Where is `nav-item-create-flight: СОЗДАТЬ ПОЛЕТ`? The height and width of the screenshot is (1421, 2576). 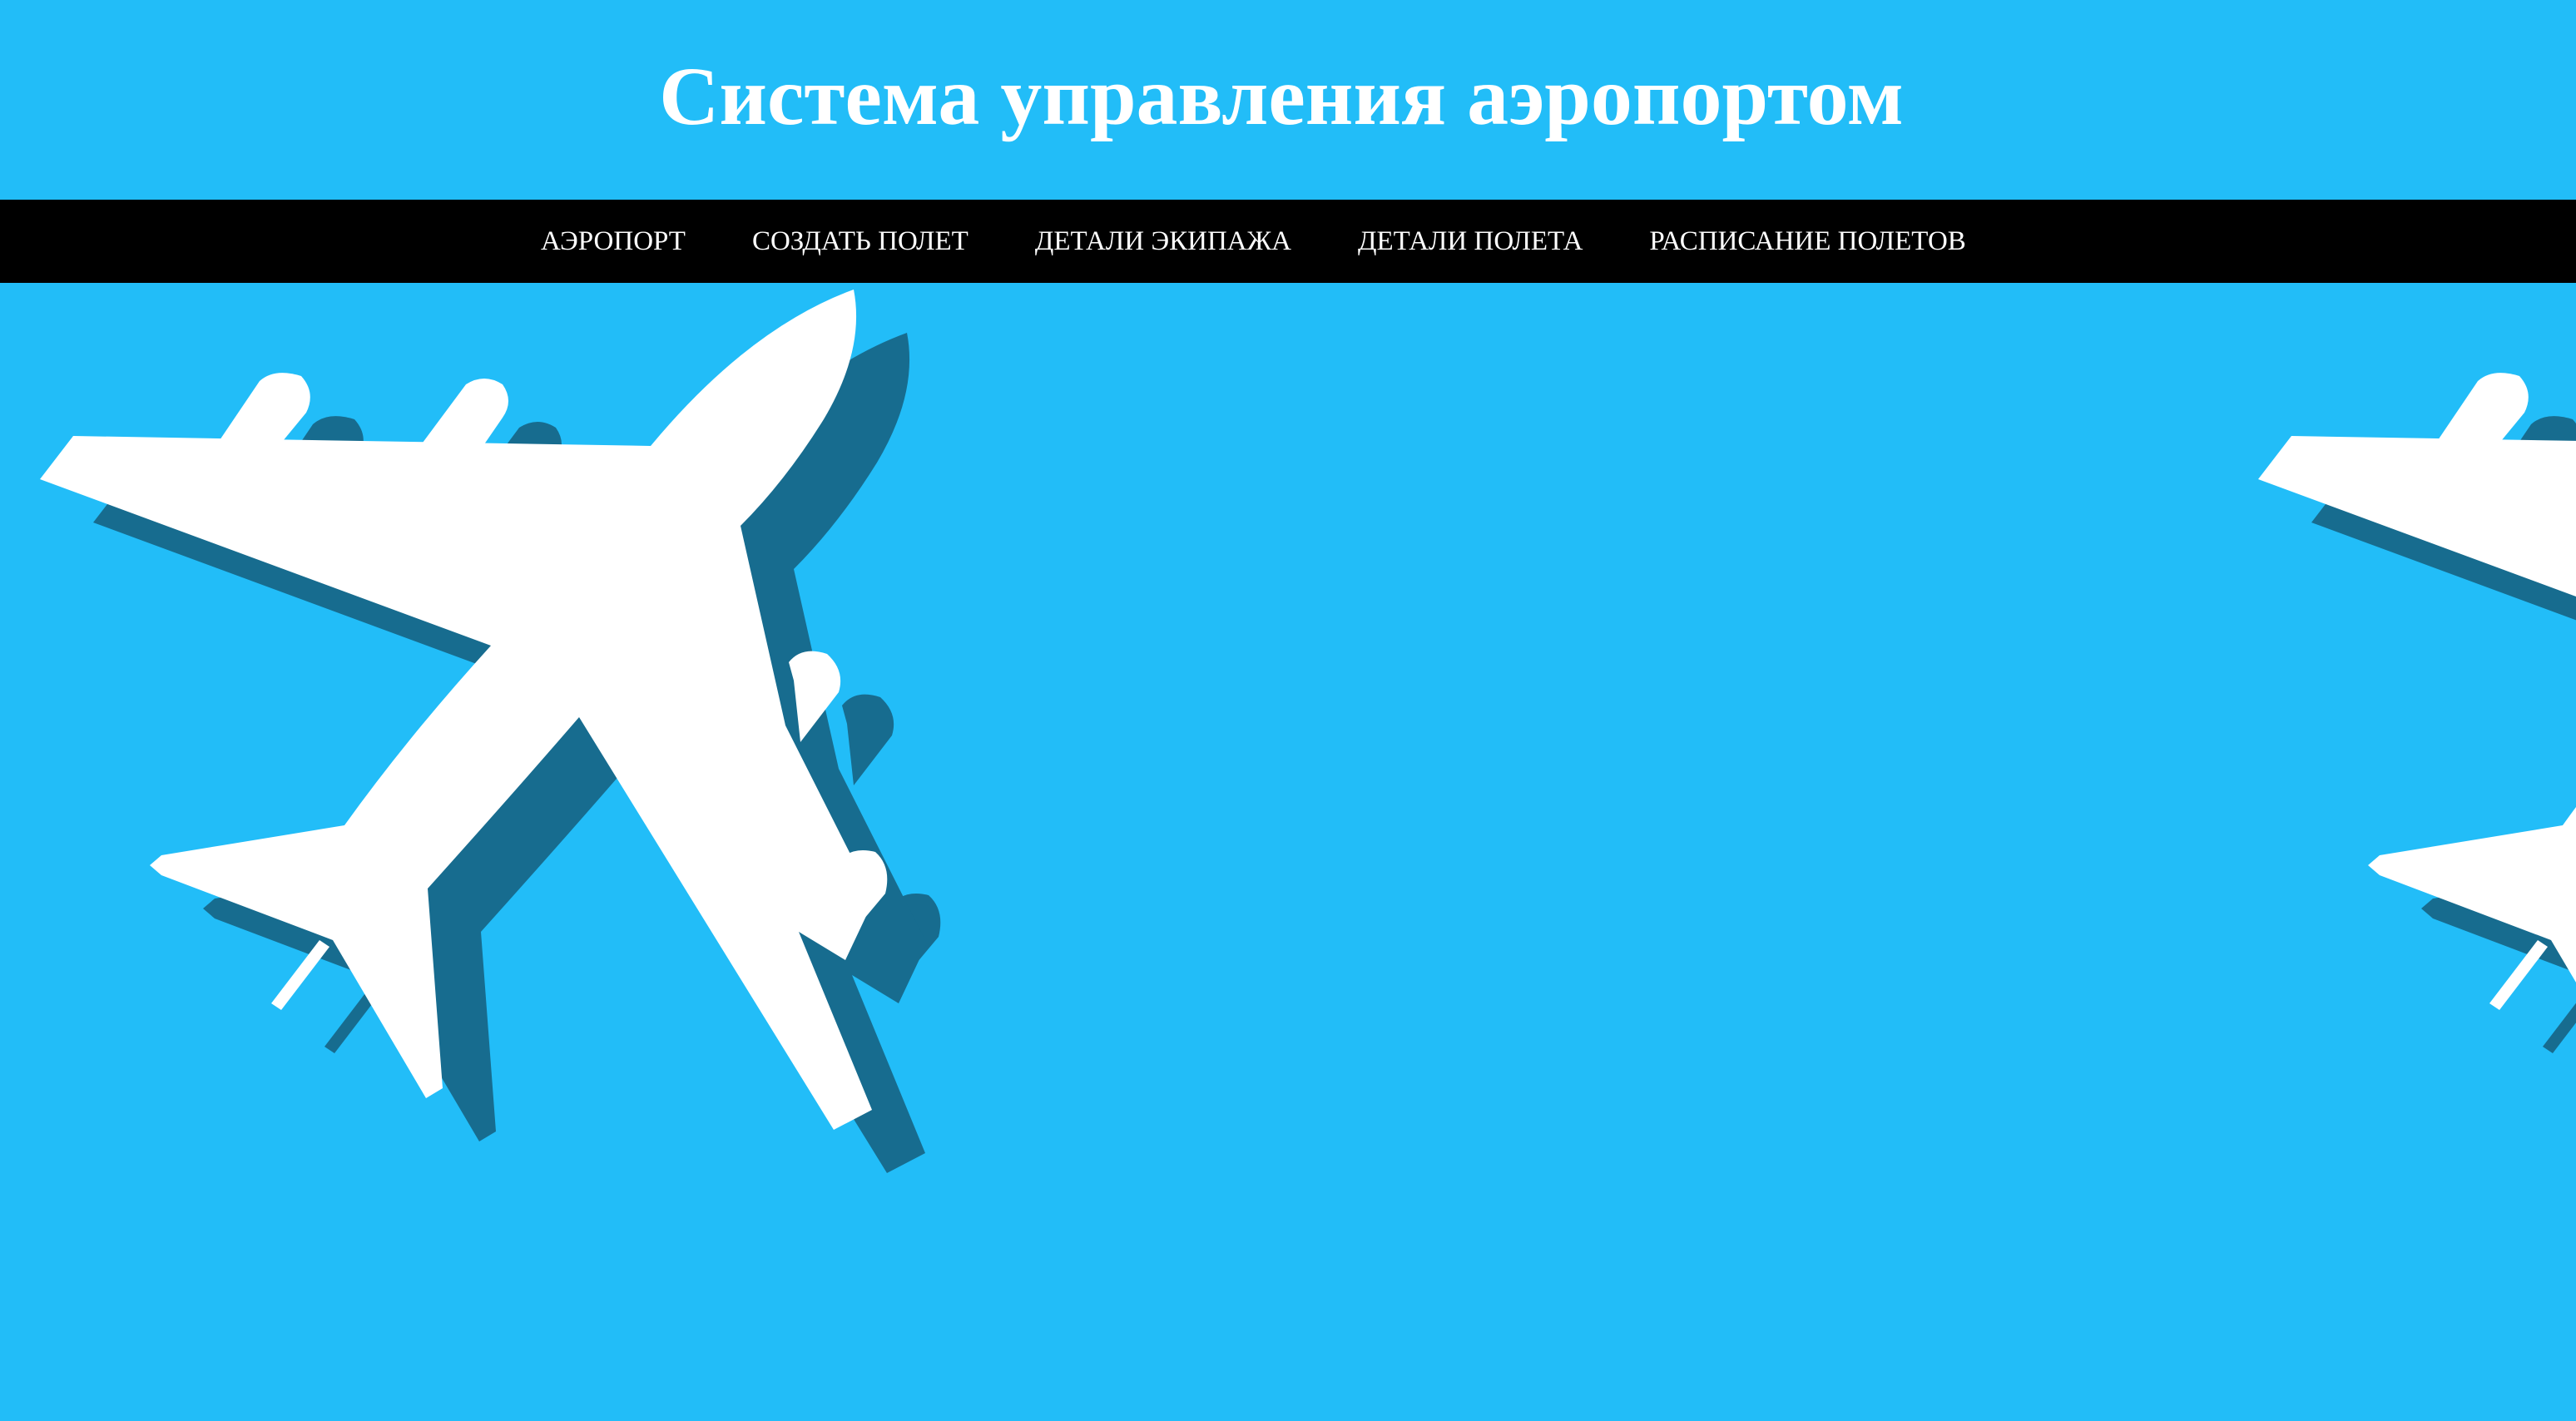
nav-item-create-flight: СОЗДАТЬ ПОЛЕТ is located at coordinates (861, 241).